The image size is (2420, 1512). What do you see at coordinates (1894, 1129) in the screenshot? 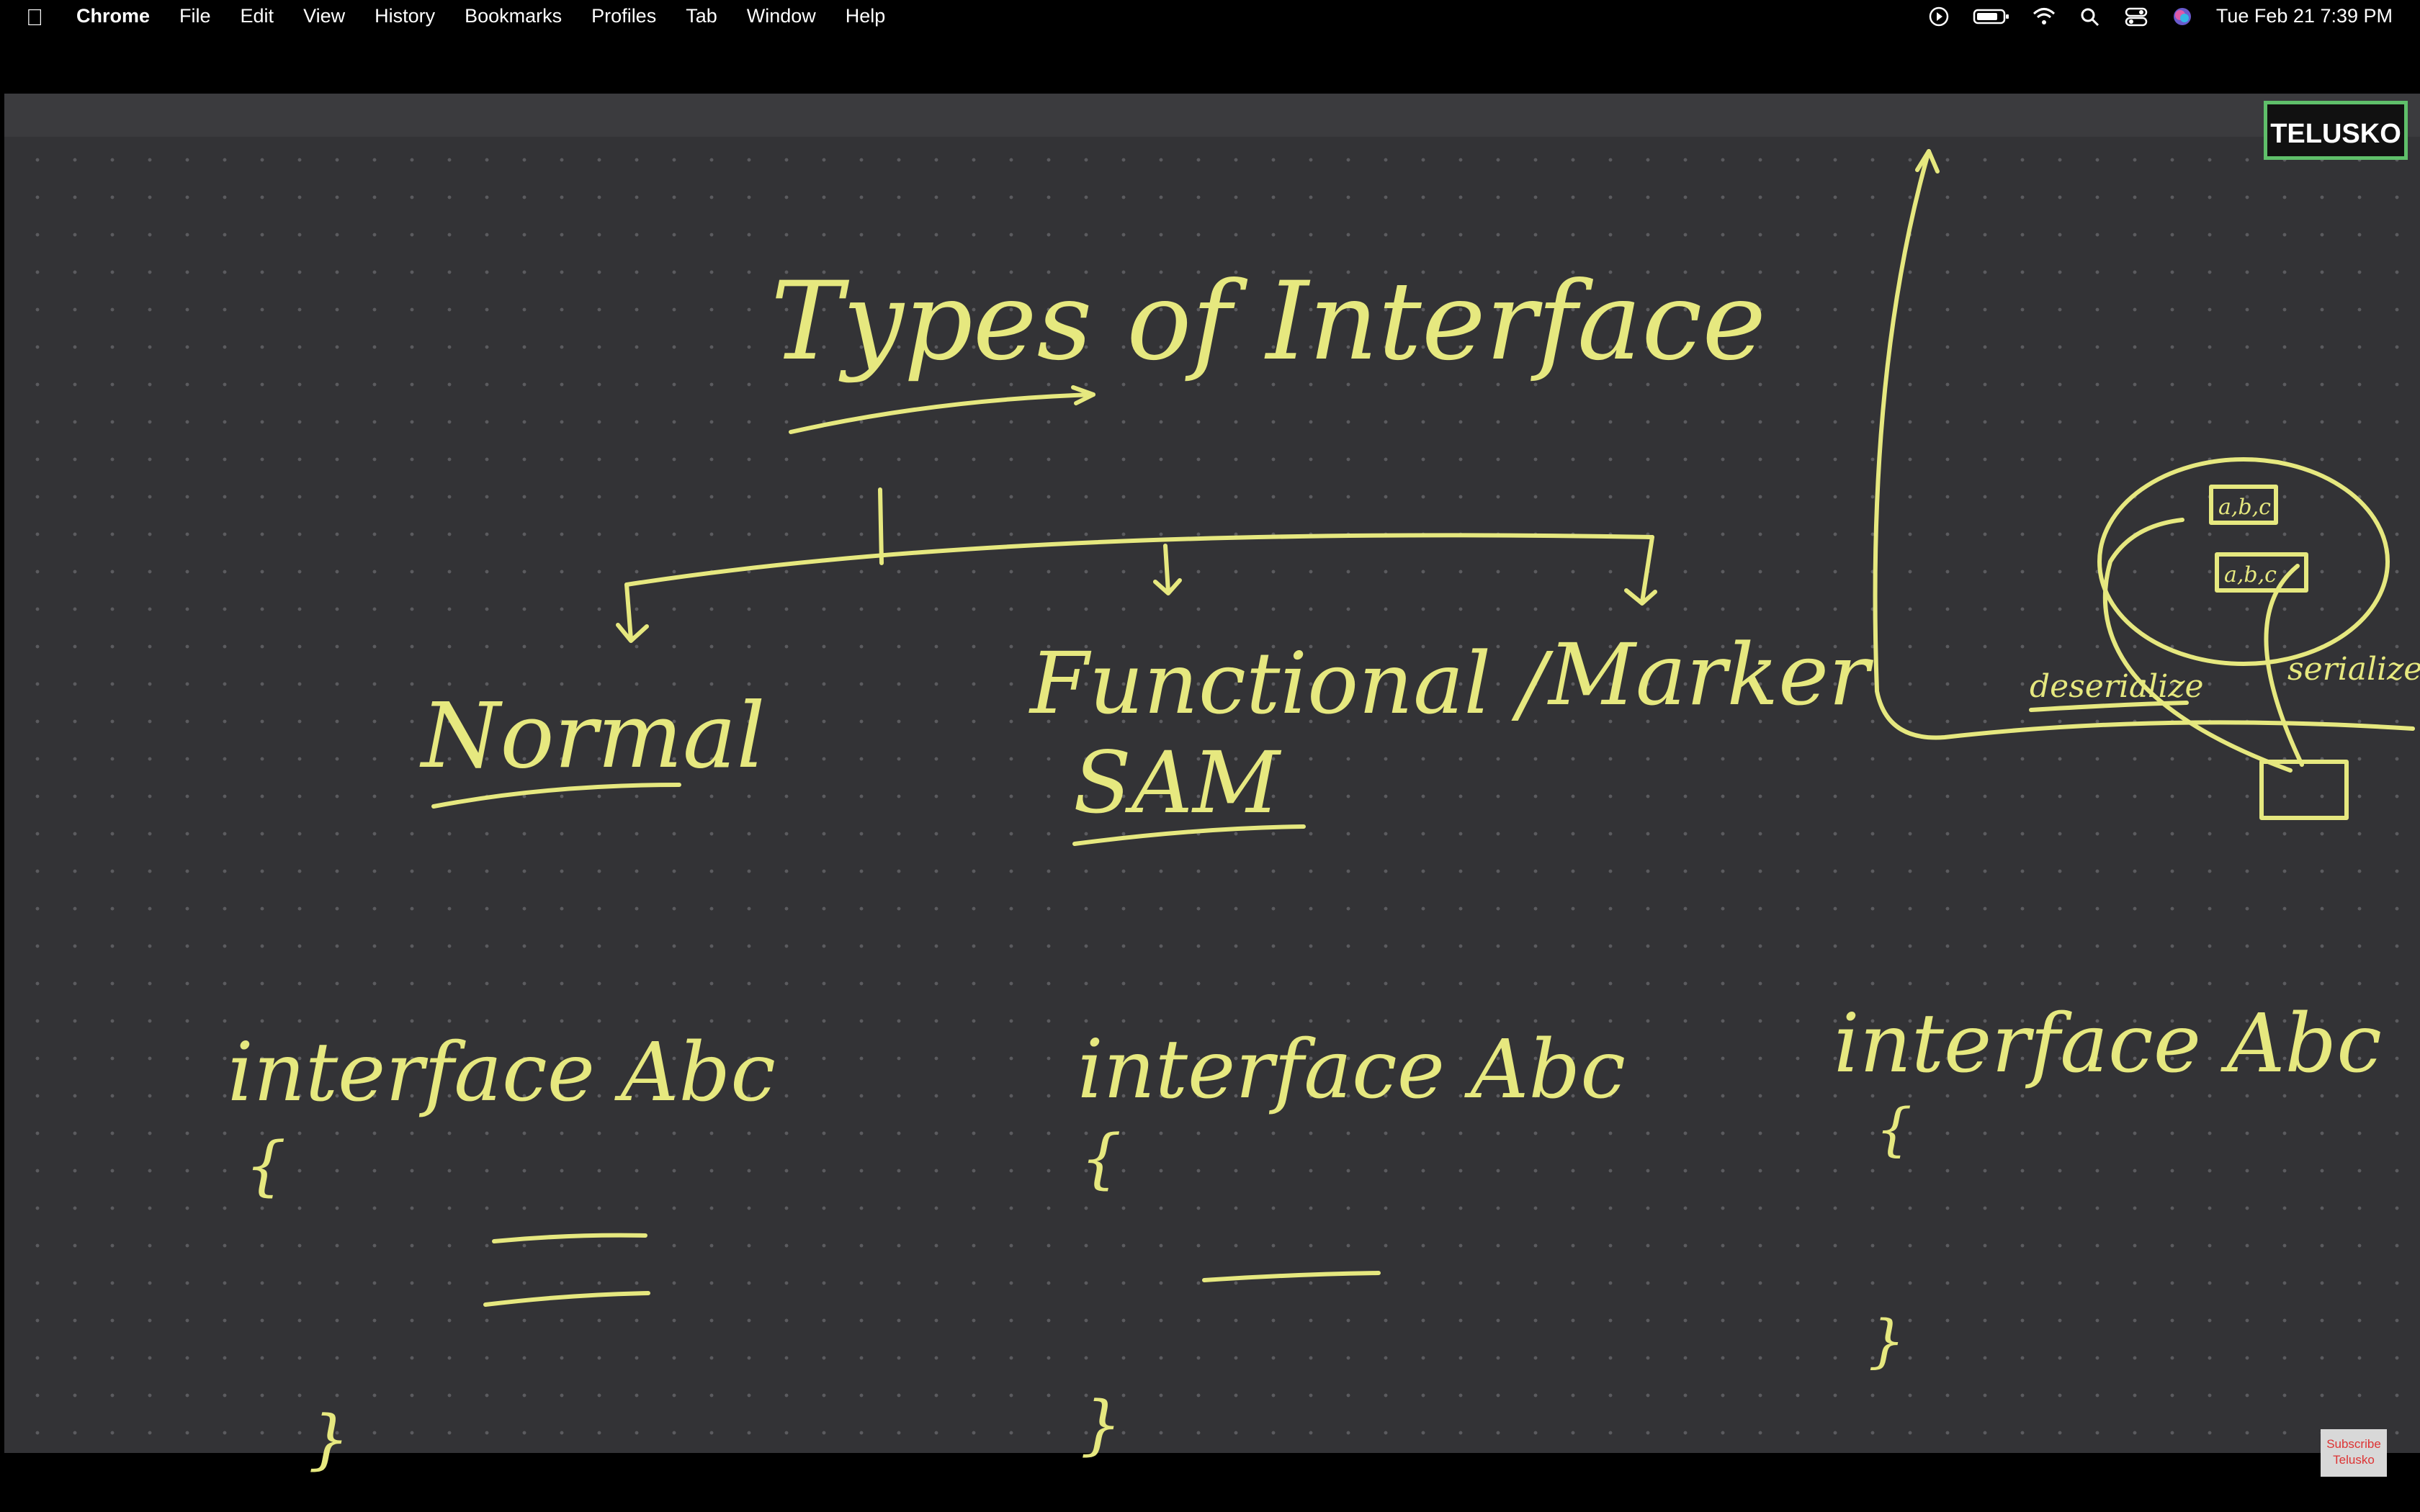
I see `code-marker-brace-open: {` at bounding box center [1894, 1129].